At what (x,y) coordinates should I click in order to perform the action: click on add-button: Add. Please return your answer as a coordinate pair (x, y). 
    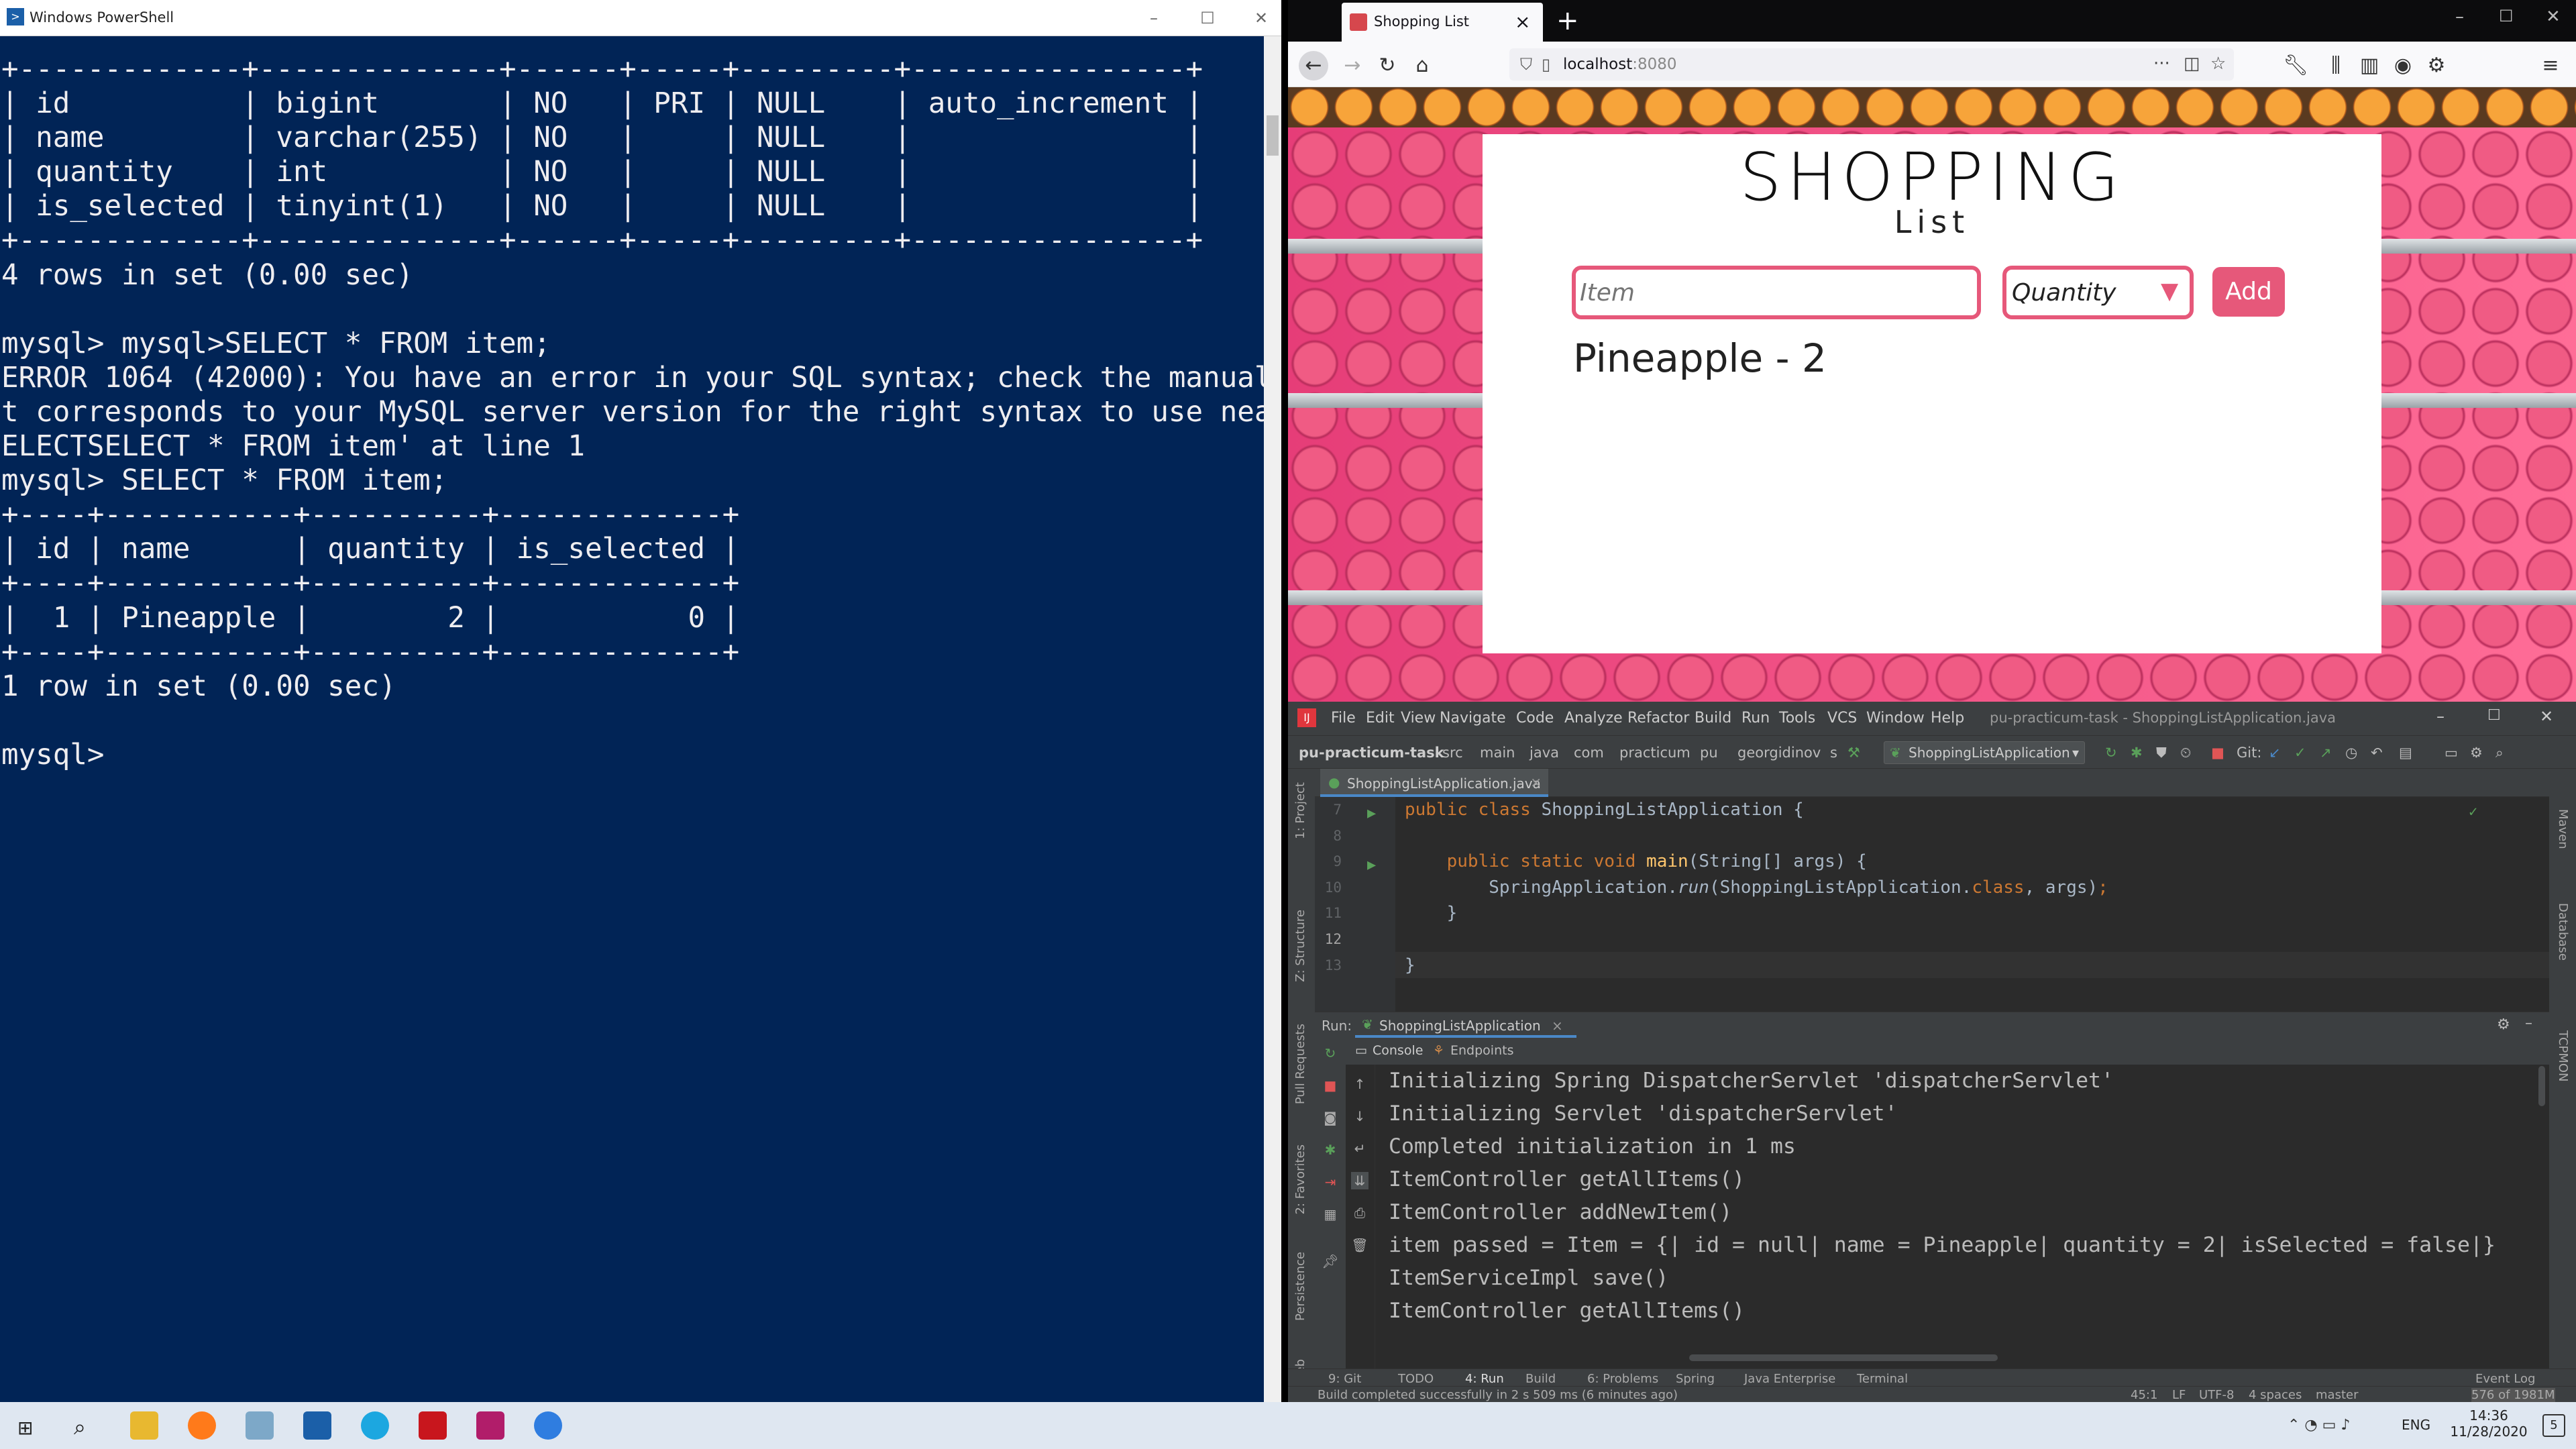
    Looking at the image, I should click on (2248, 292).